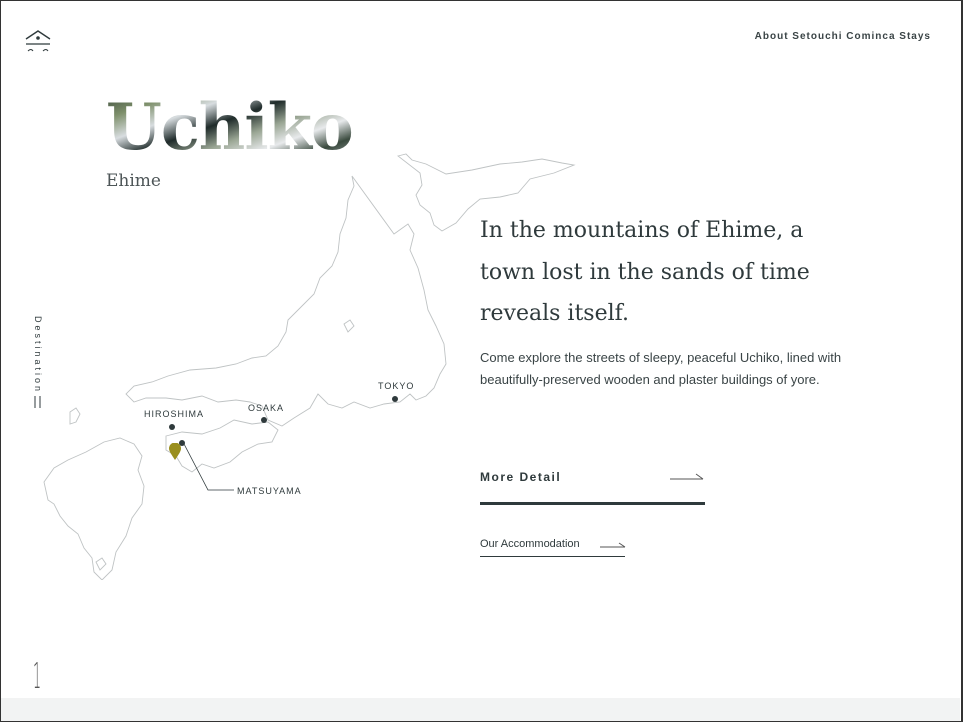 This screenshot has height=722, width=963. I want to click on accommodation-link: Our Accommodation, so click(553, 547).